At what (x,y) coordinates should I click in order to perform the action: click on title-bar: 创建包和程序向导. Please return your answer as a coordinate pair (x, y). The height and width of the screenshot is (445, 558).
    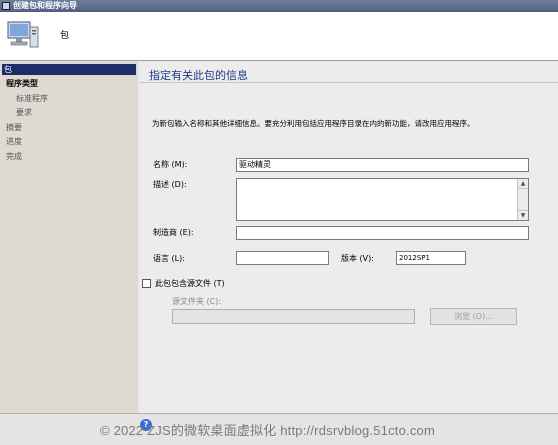
    Looking at the image, I should click on (279, 6).